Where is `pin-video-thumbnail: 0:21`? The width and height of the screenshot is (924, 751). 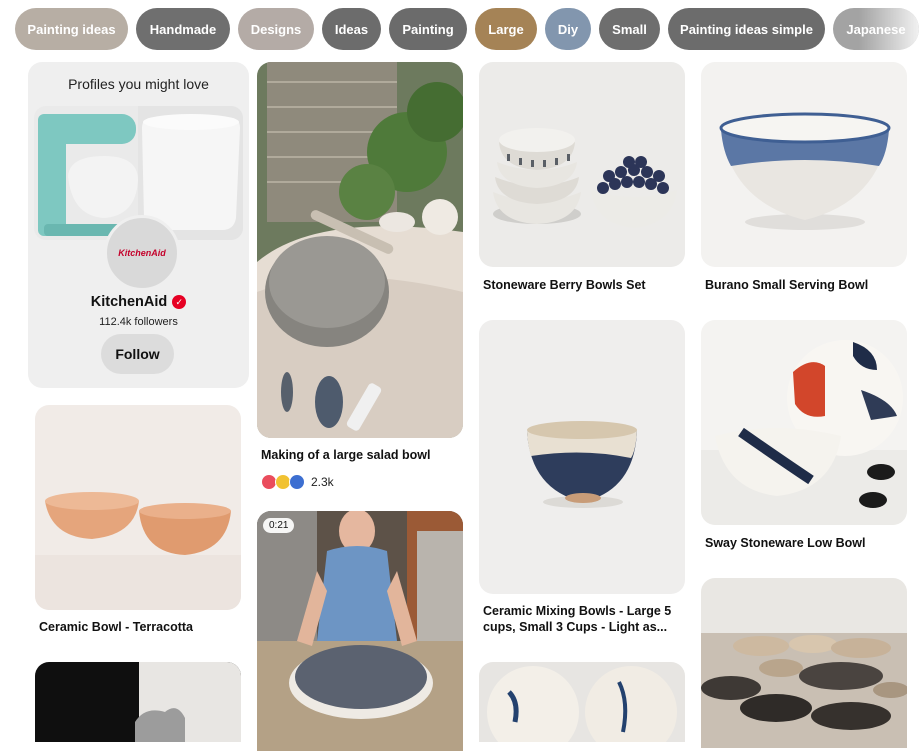
pin-video-thumbnail: 0:21 is located at coordinates (360, 631).